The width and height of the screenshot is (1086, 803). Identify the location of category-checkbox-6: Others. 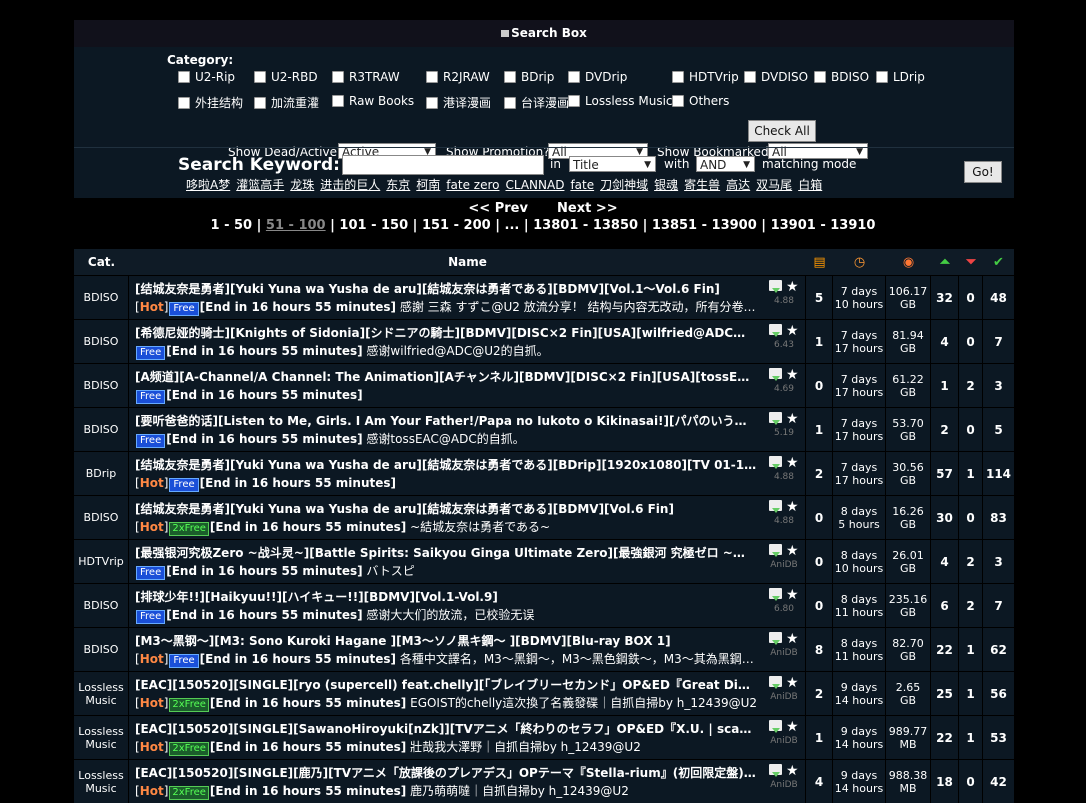
(700, 101).